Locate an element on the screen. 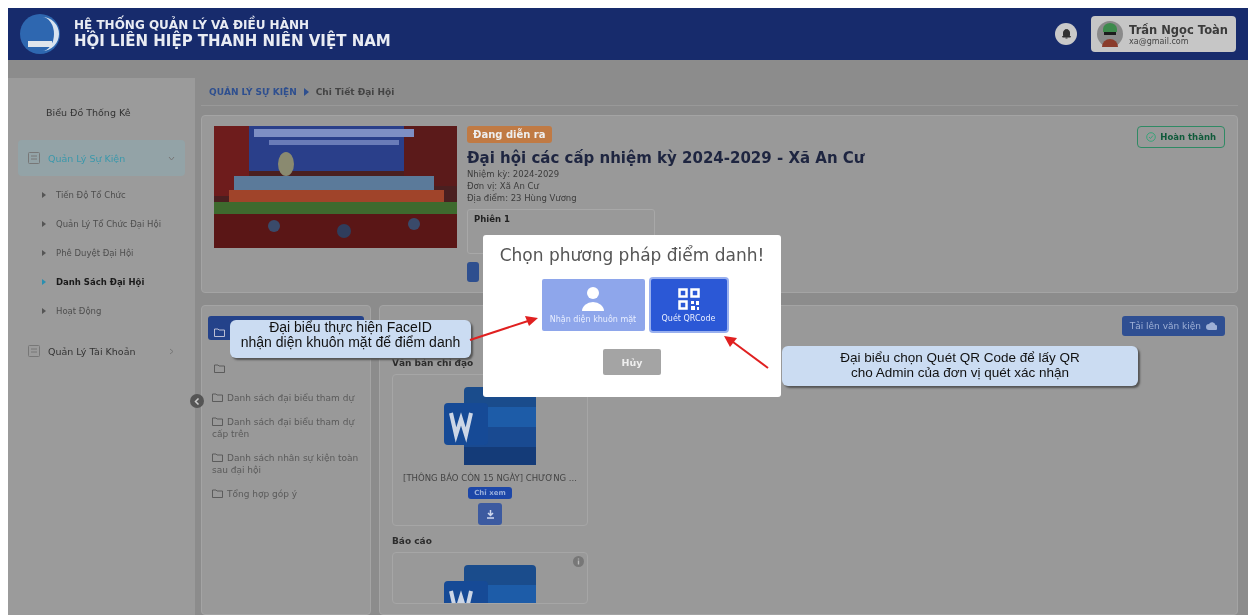 The height and width of the screenshot is (615, 1256). section-title: Văn bản chỉ đạo is located at coordinates (433, 363).